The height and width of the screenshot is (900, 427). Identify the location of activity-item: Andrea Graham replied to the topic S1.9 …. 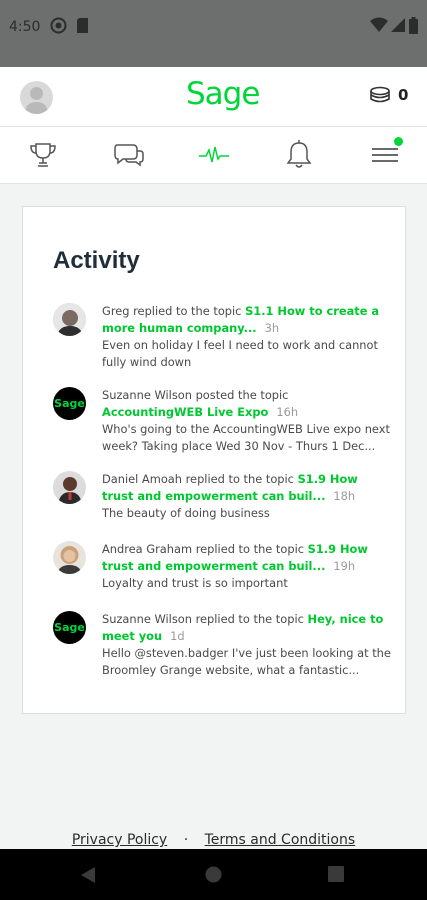
(223, 568).